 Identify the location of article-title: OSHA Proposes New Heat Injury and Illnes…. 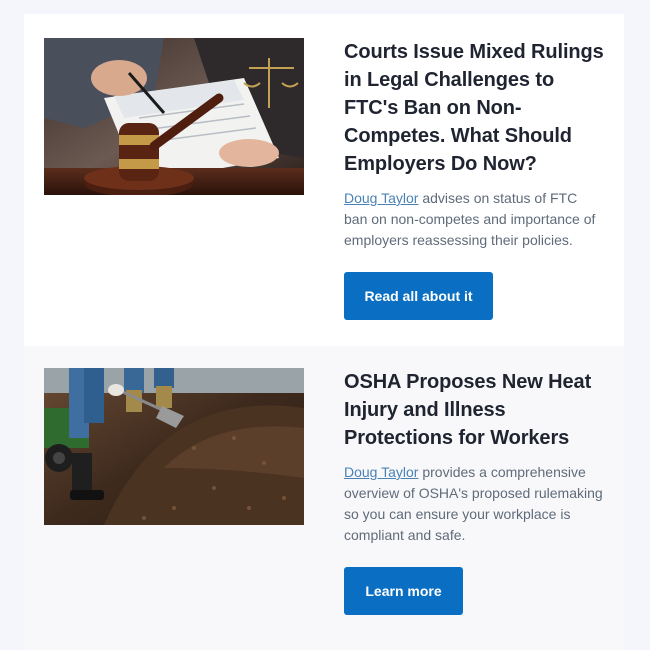
(474, 410).